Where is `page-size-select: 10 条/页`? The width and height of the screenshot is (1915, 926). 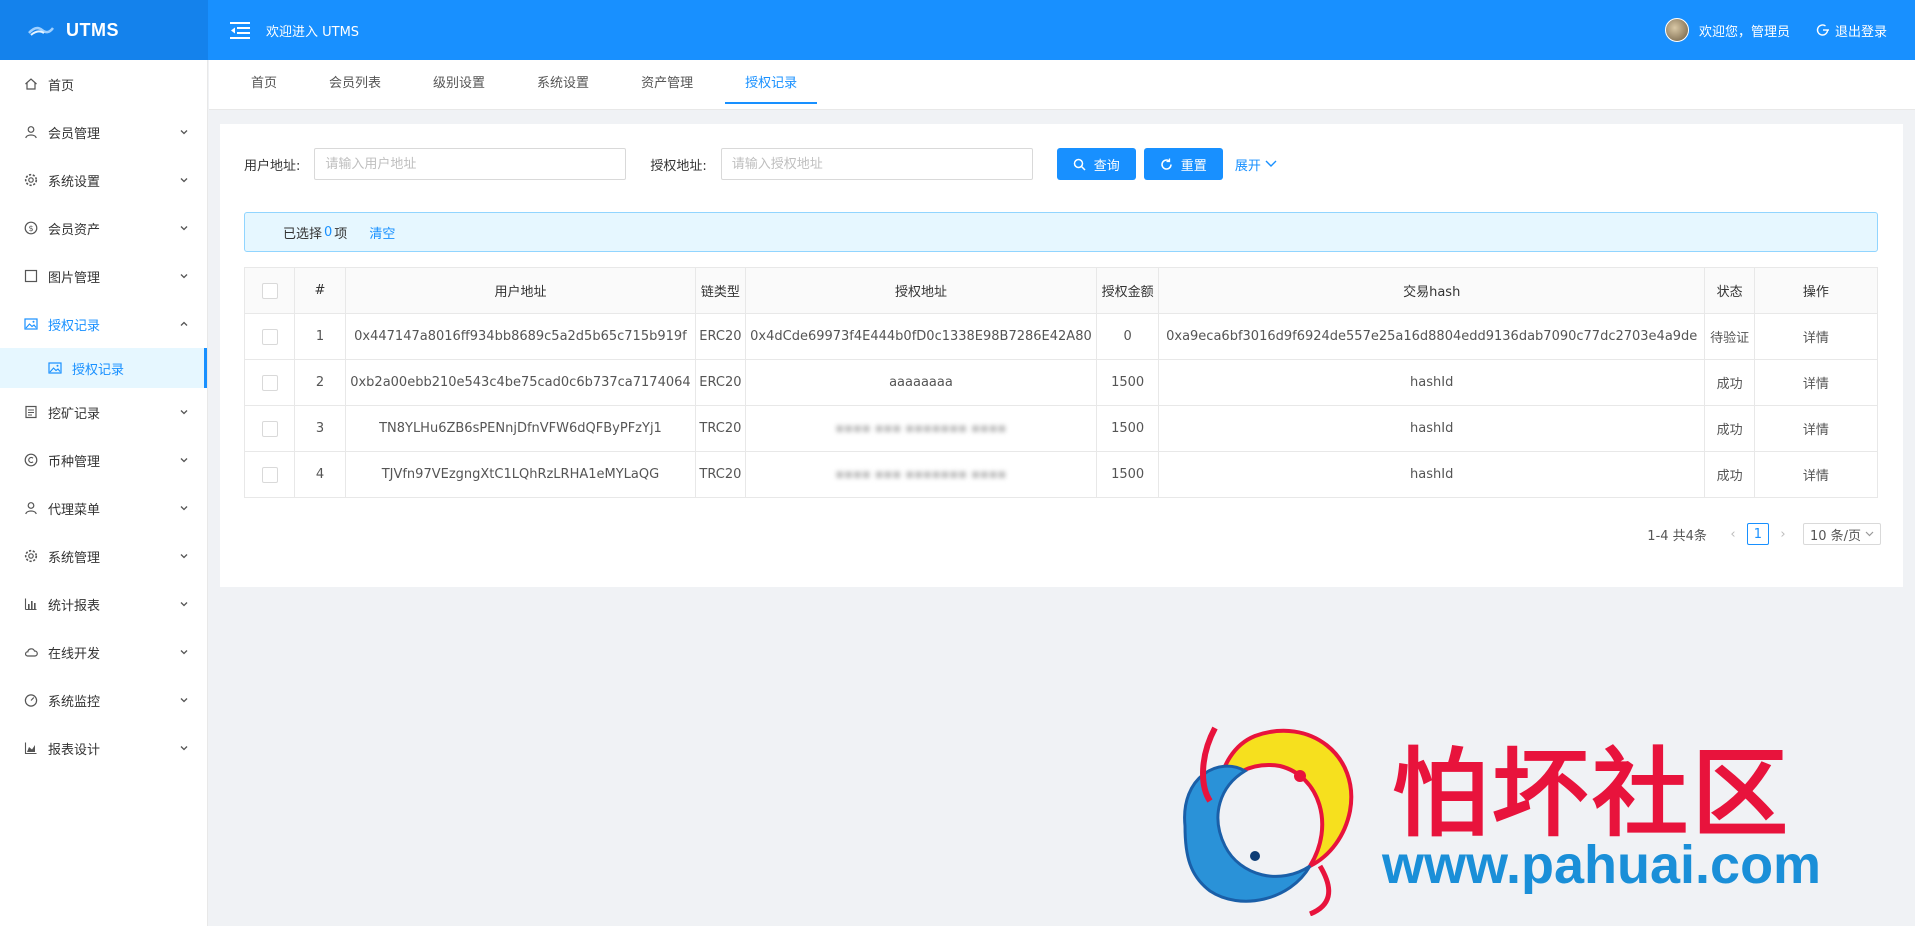 page-size-select: 10 条/页 is located at coordinates (1841, 534).